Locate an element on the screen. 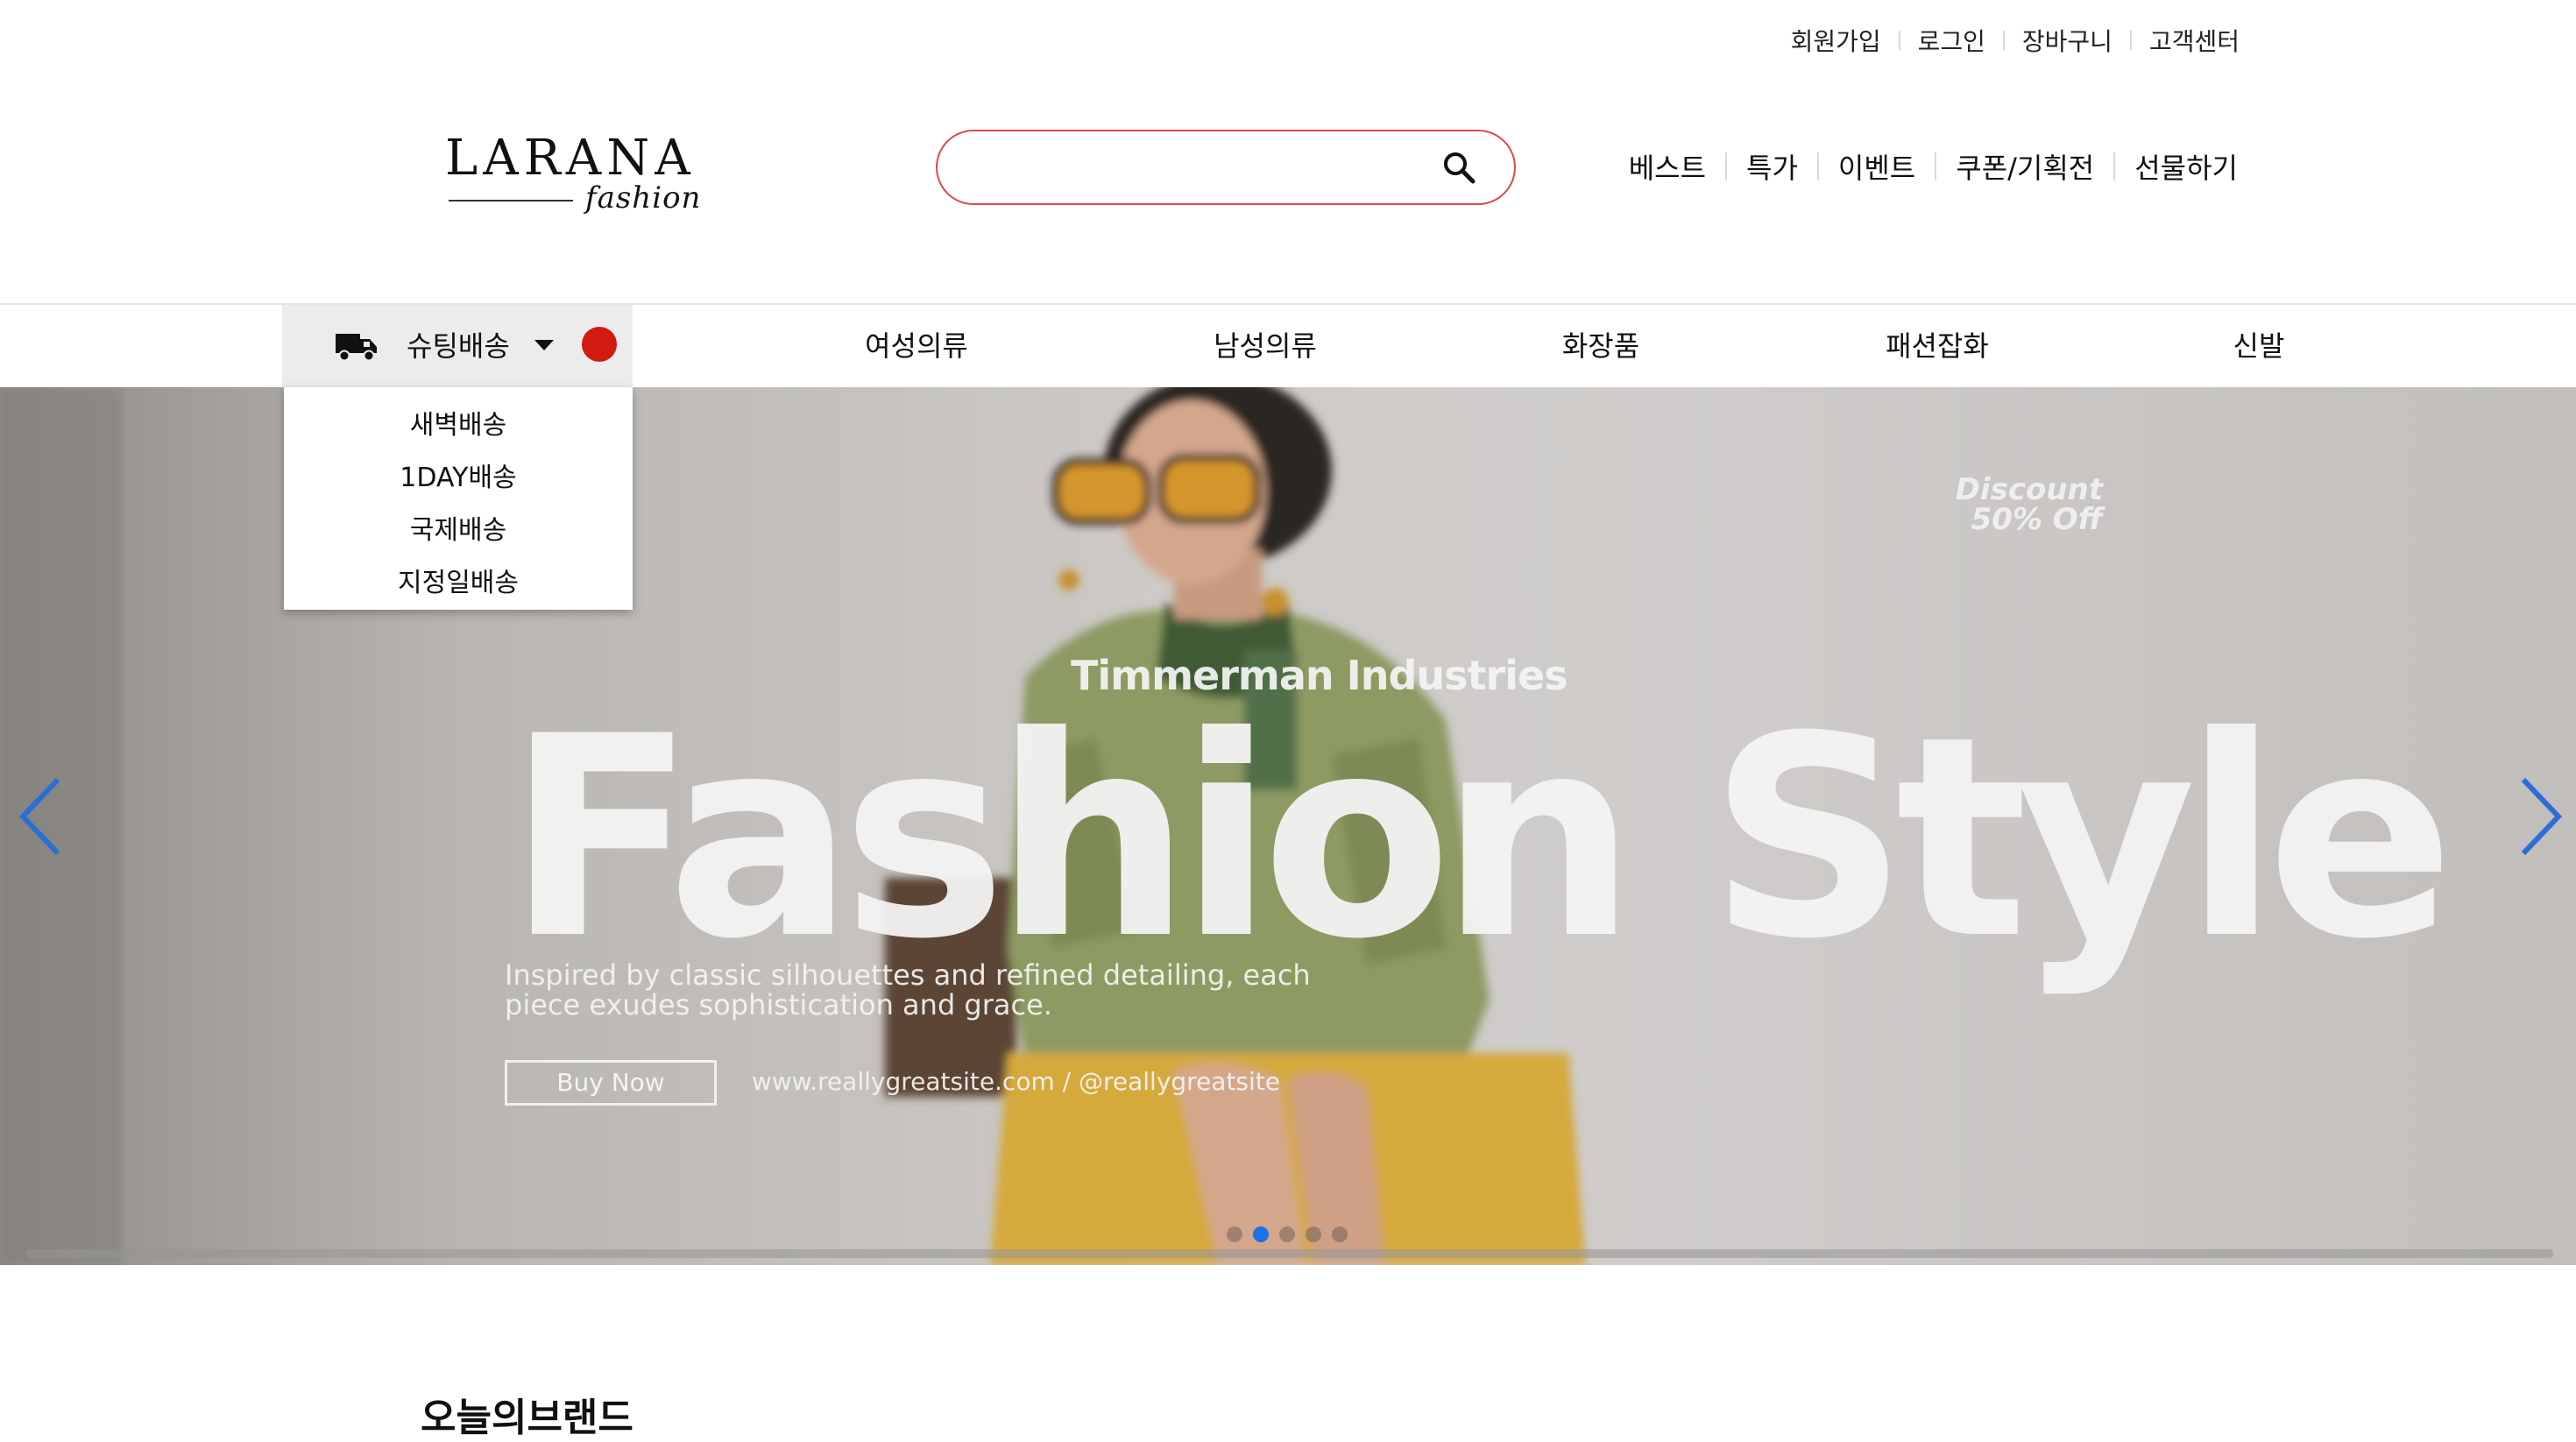 This screenshot has width=2576, height=1442. banner-description-line: piece exudes sophistication and grace. is located at coordinates (778, 1004).